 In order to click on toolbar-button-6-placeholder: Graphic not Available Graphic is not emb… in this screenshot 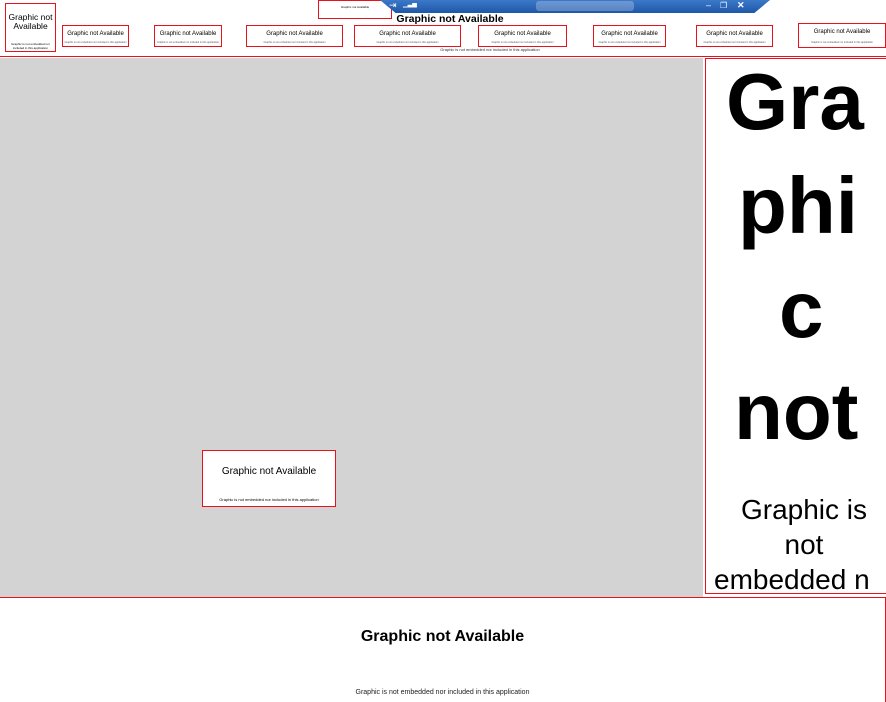, I will do `click(629, 36)`.